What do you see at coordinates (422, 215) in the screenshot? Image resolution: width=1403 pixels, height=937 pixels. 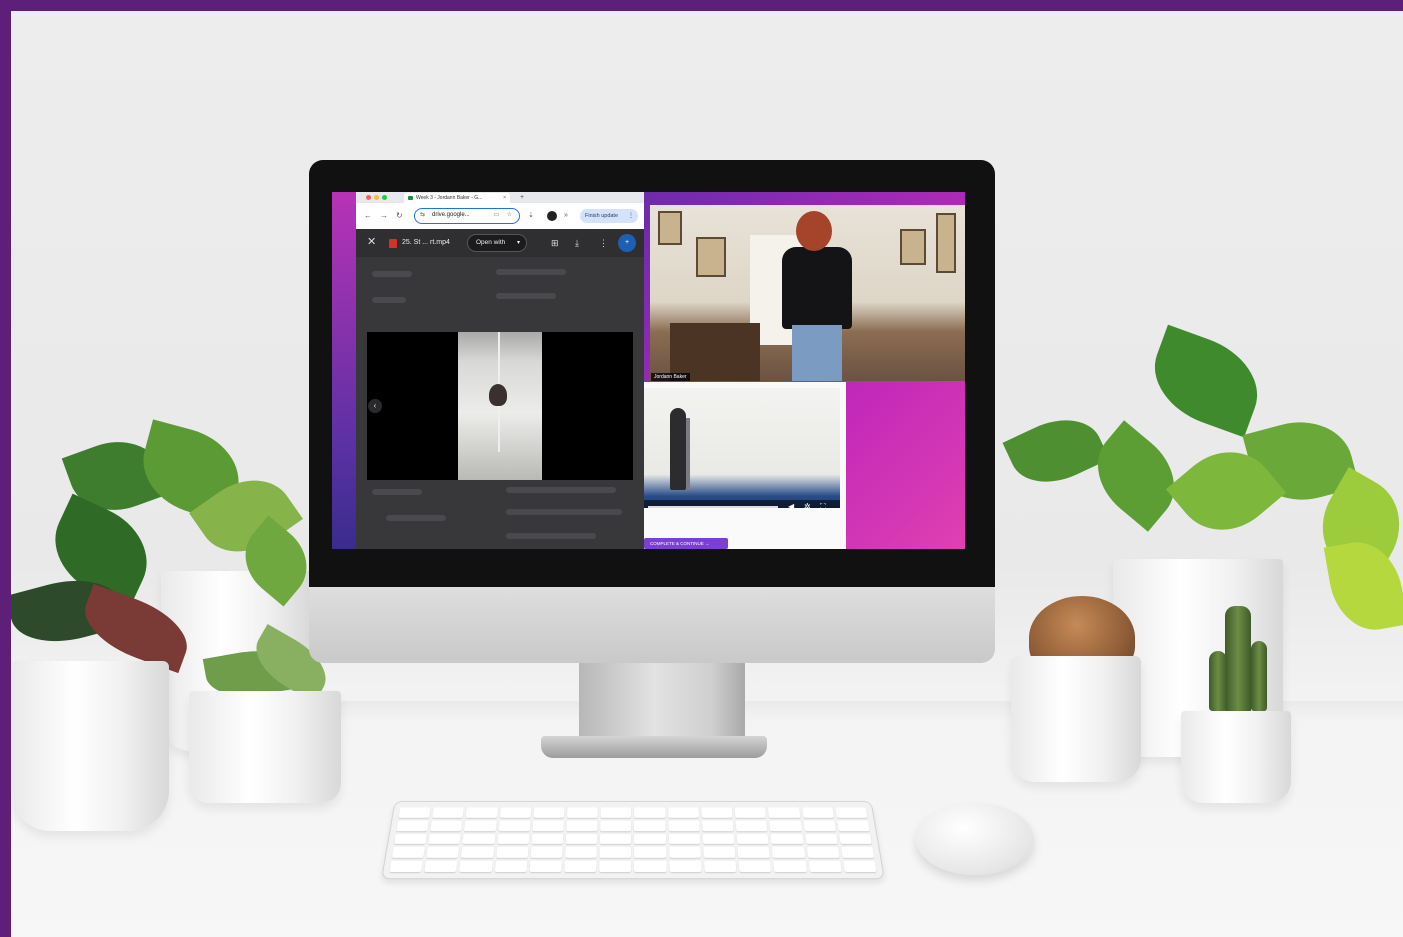 I see `site-info-icon: ⇆` at bounding box center [422, 215].